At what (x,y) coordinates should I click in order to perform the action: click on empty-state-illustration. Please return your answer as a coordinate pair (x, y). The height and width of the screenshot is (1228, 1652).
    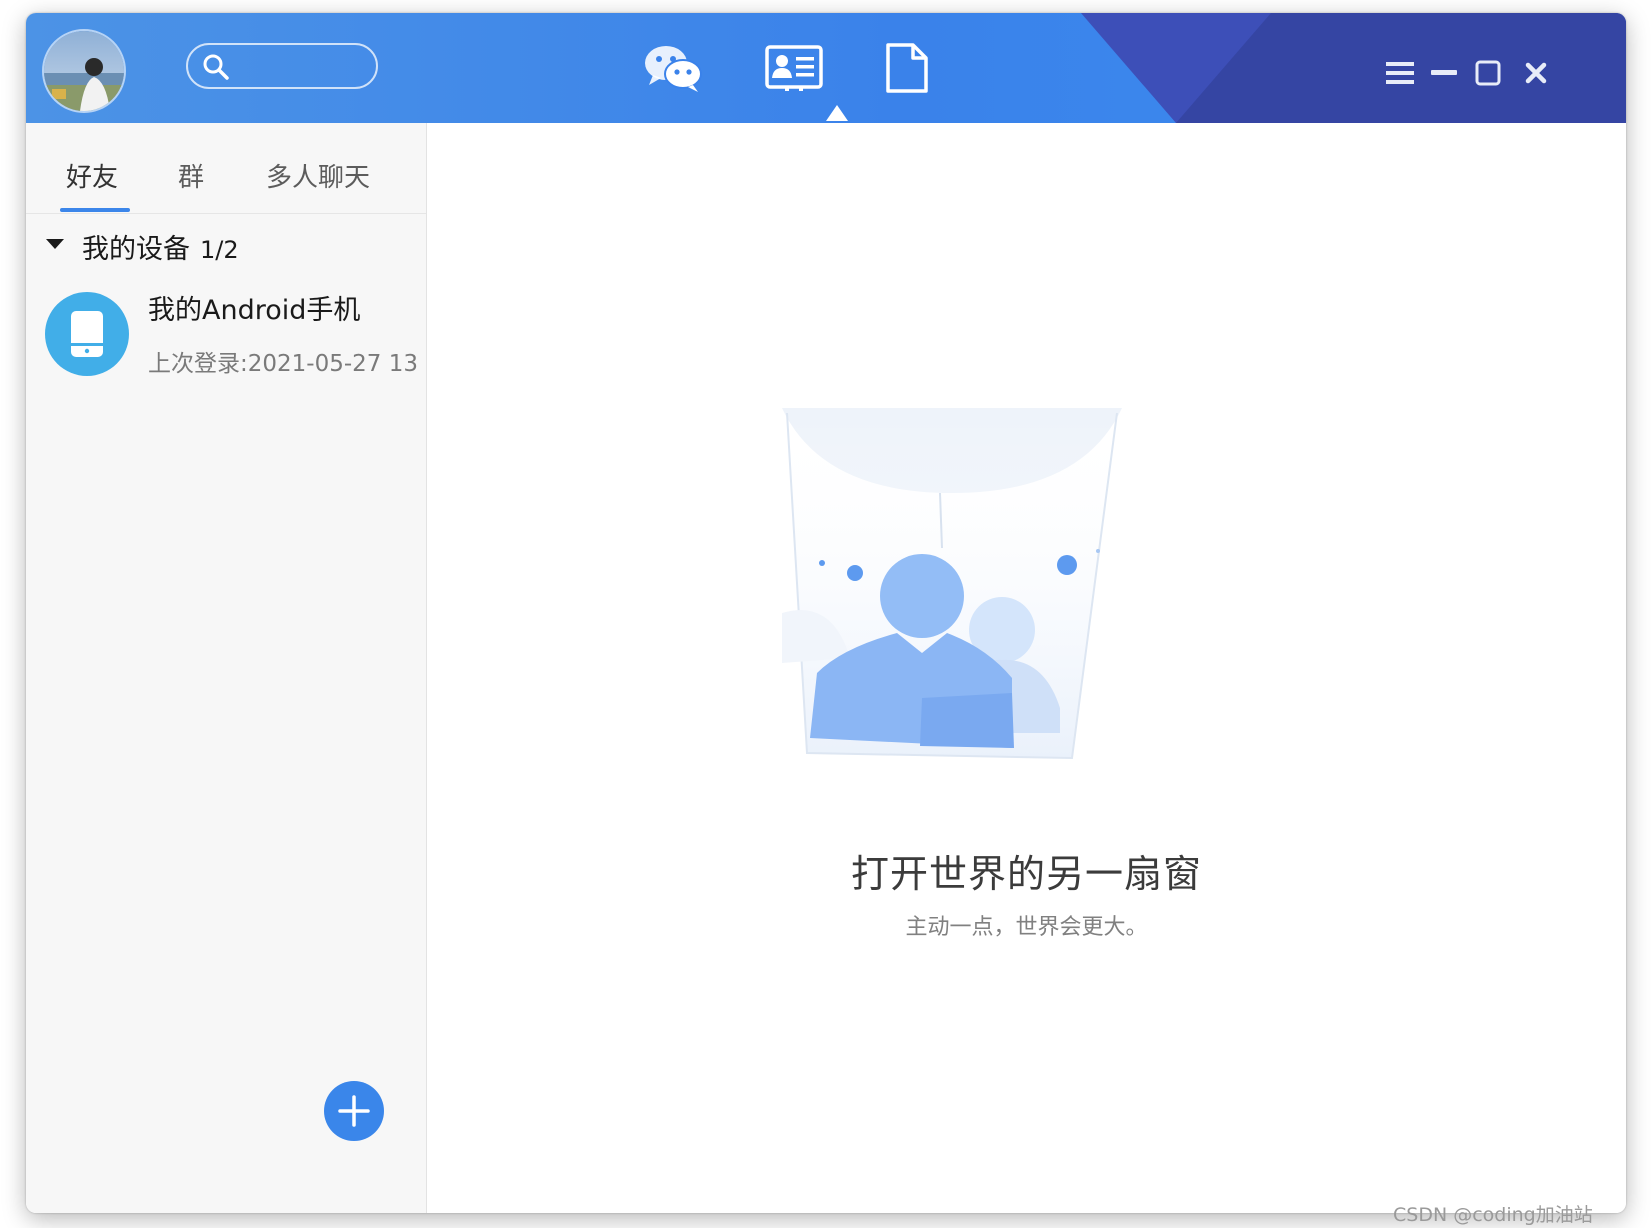
    Looking at the image, I should click on (952, 584).